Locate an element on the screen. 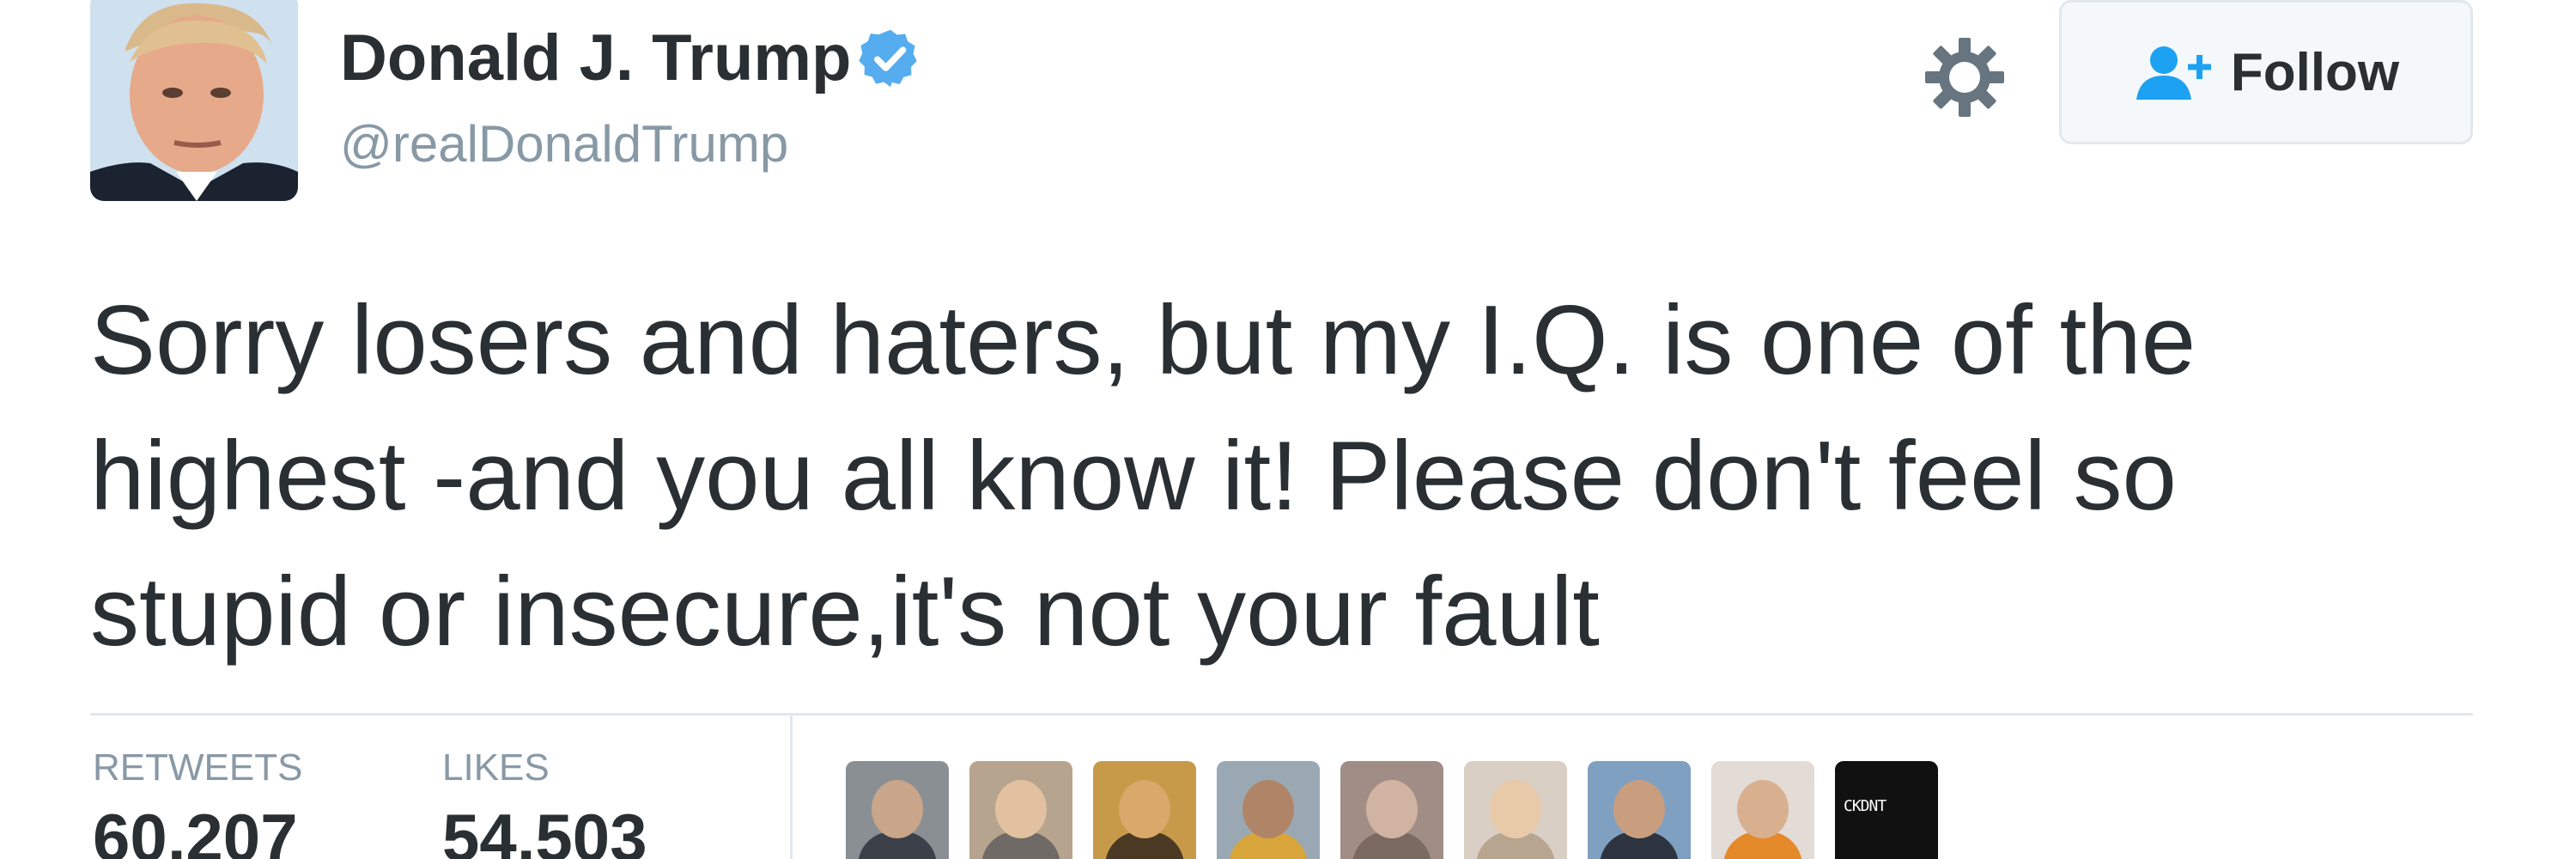 This screenshot has width=2576, height=859. liker-avatar-9: CKDNT is located at coordinates (1887, 810).